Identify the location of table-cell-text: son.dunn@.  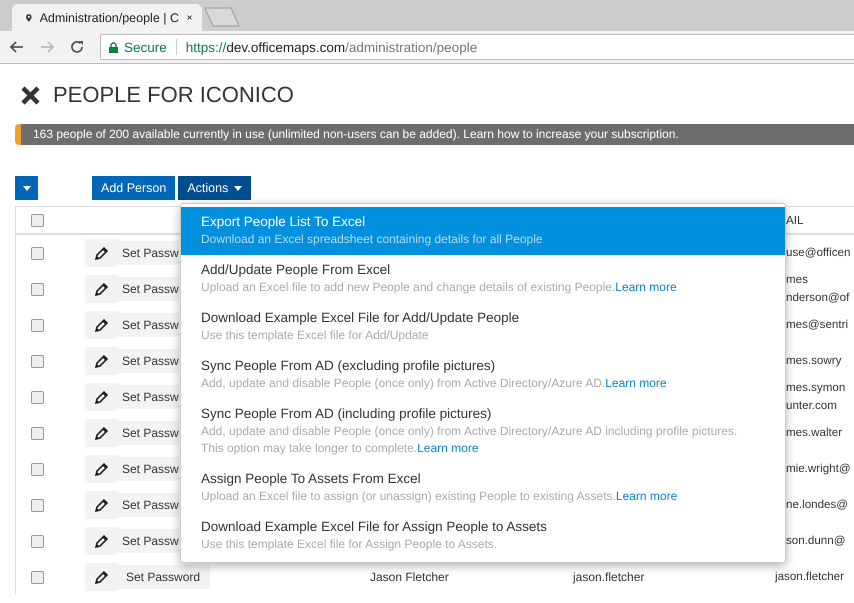
(816, 541).